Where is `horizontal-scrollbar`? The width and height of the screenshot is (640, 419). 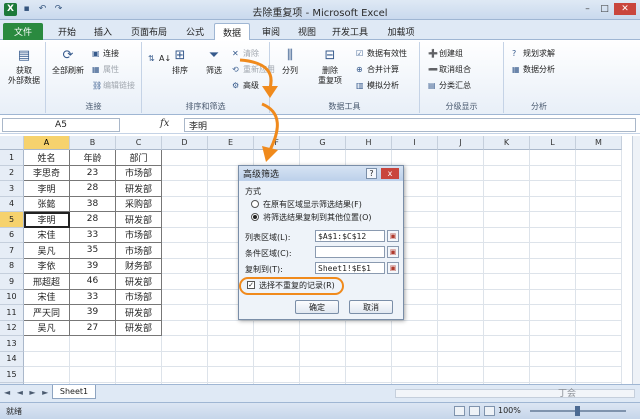 horizontal-scrollbar is located at coordinates (515, 393).